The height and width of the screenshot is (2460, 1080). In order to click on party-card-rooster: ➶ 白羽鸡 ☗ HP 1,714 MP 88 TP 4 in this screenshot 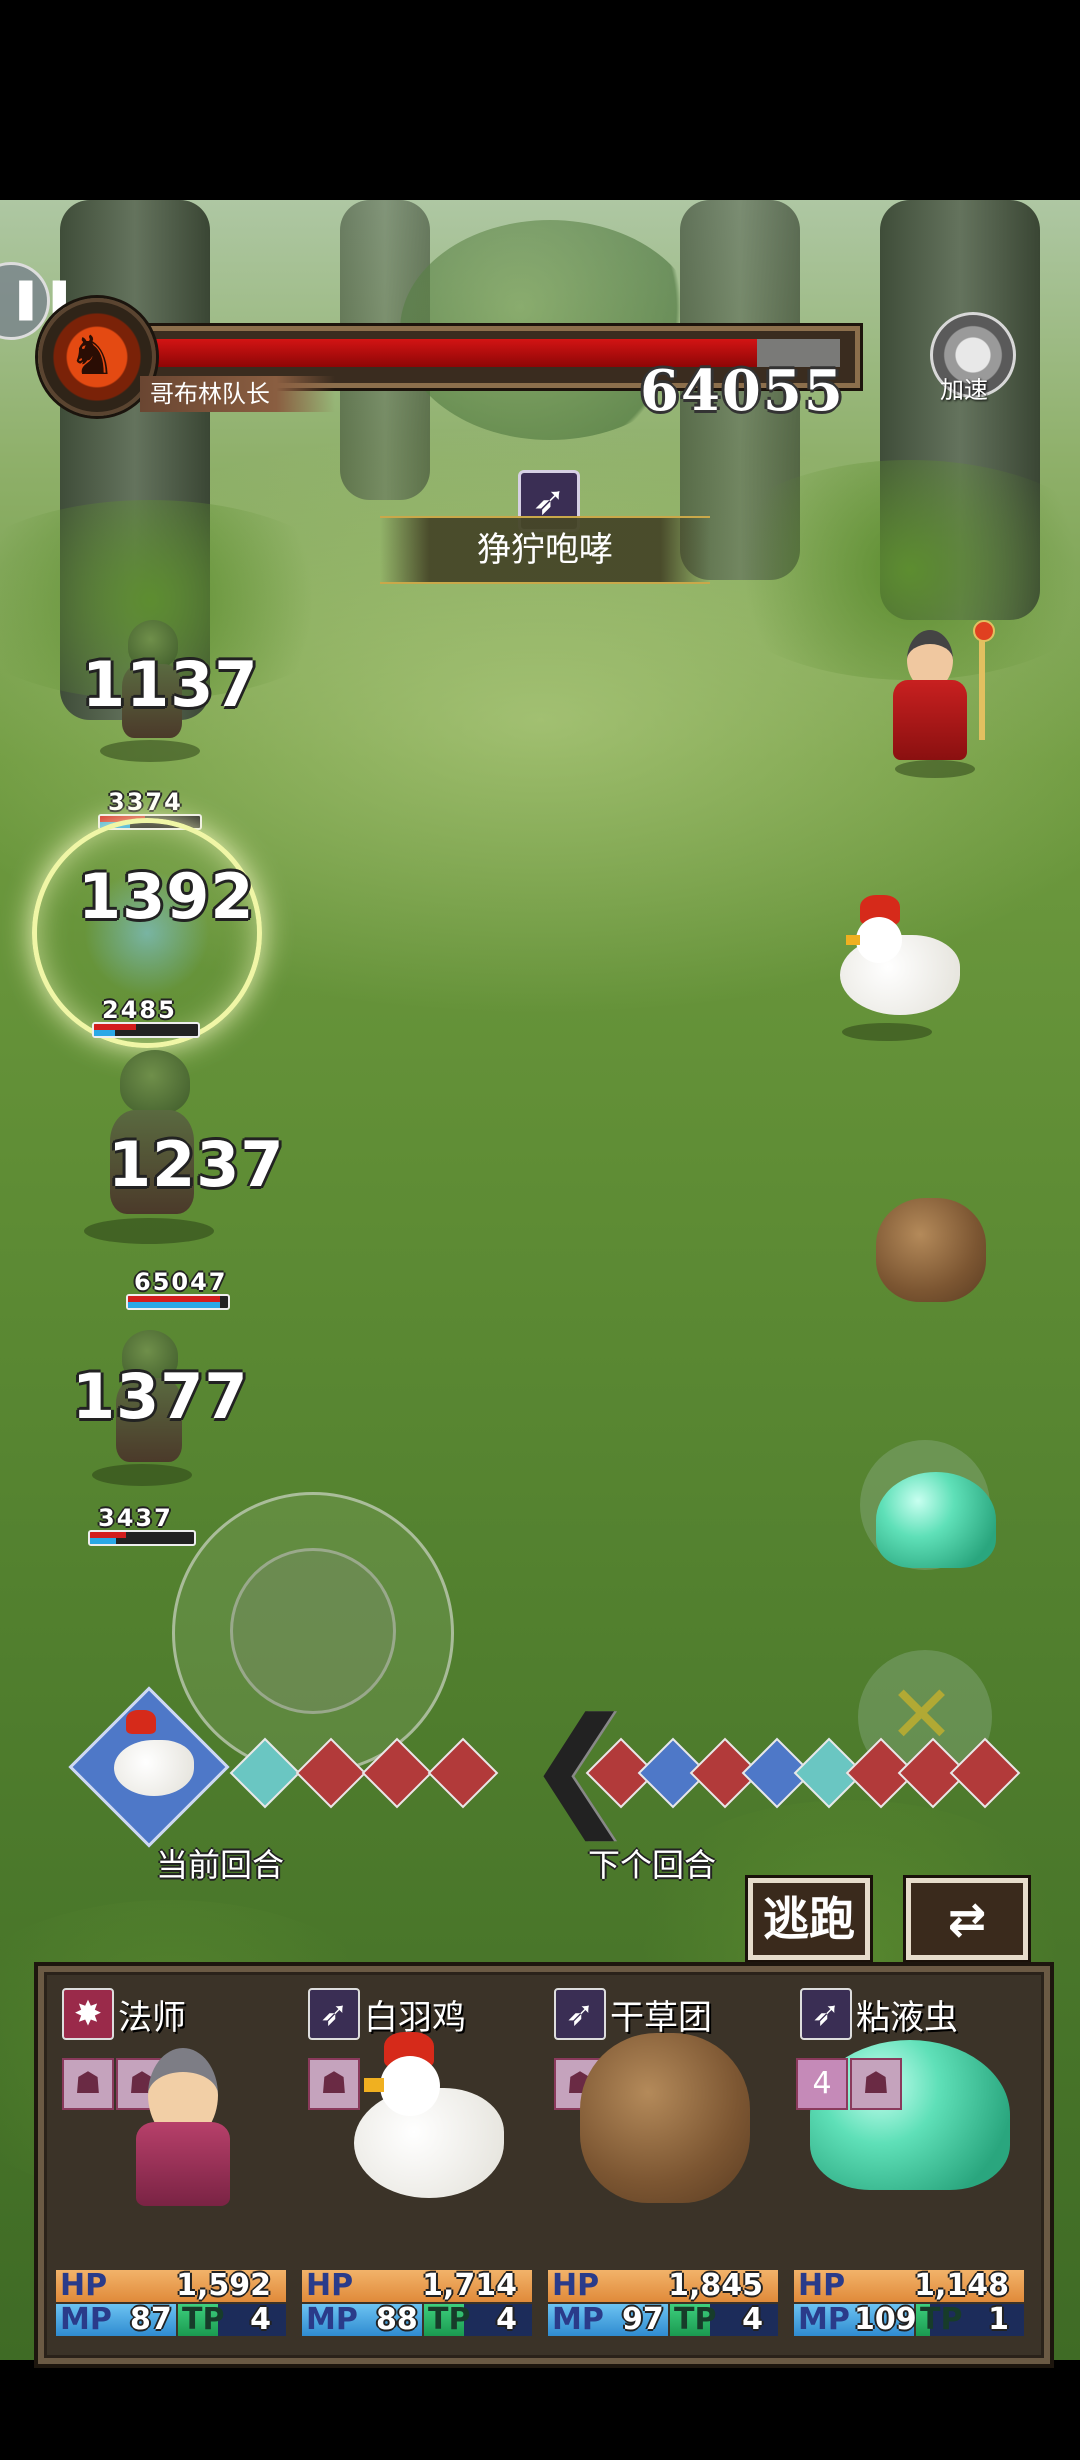, I will do `click(408, 2163)`.